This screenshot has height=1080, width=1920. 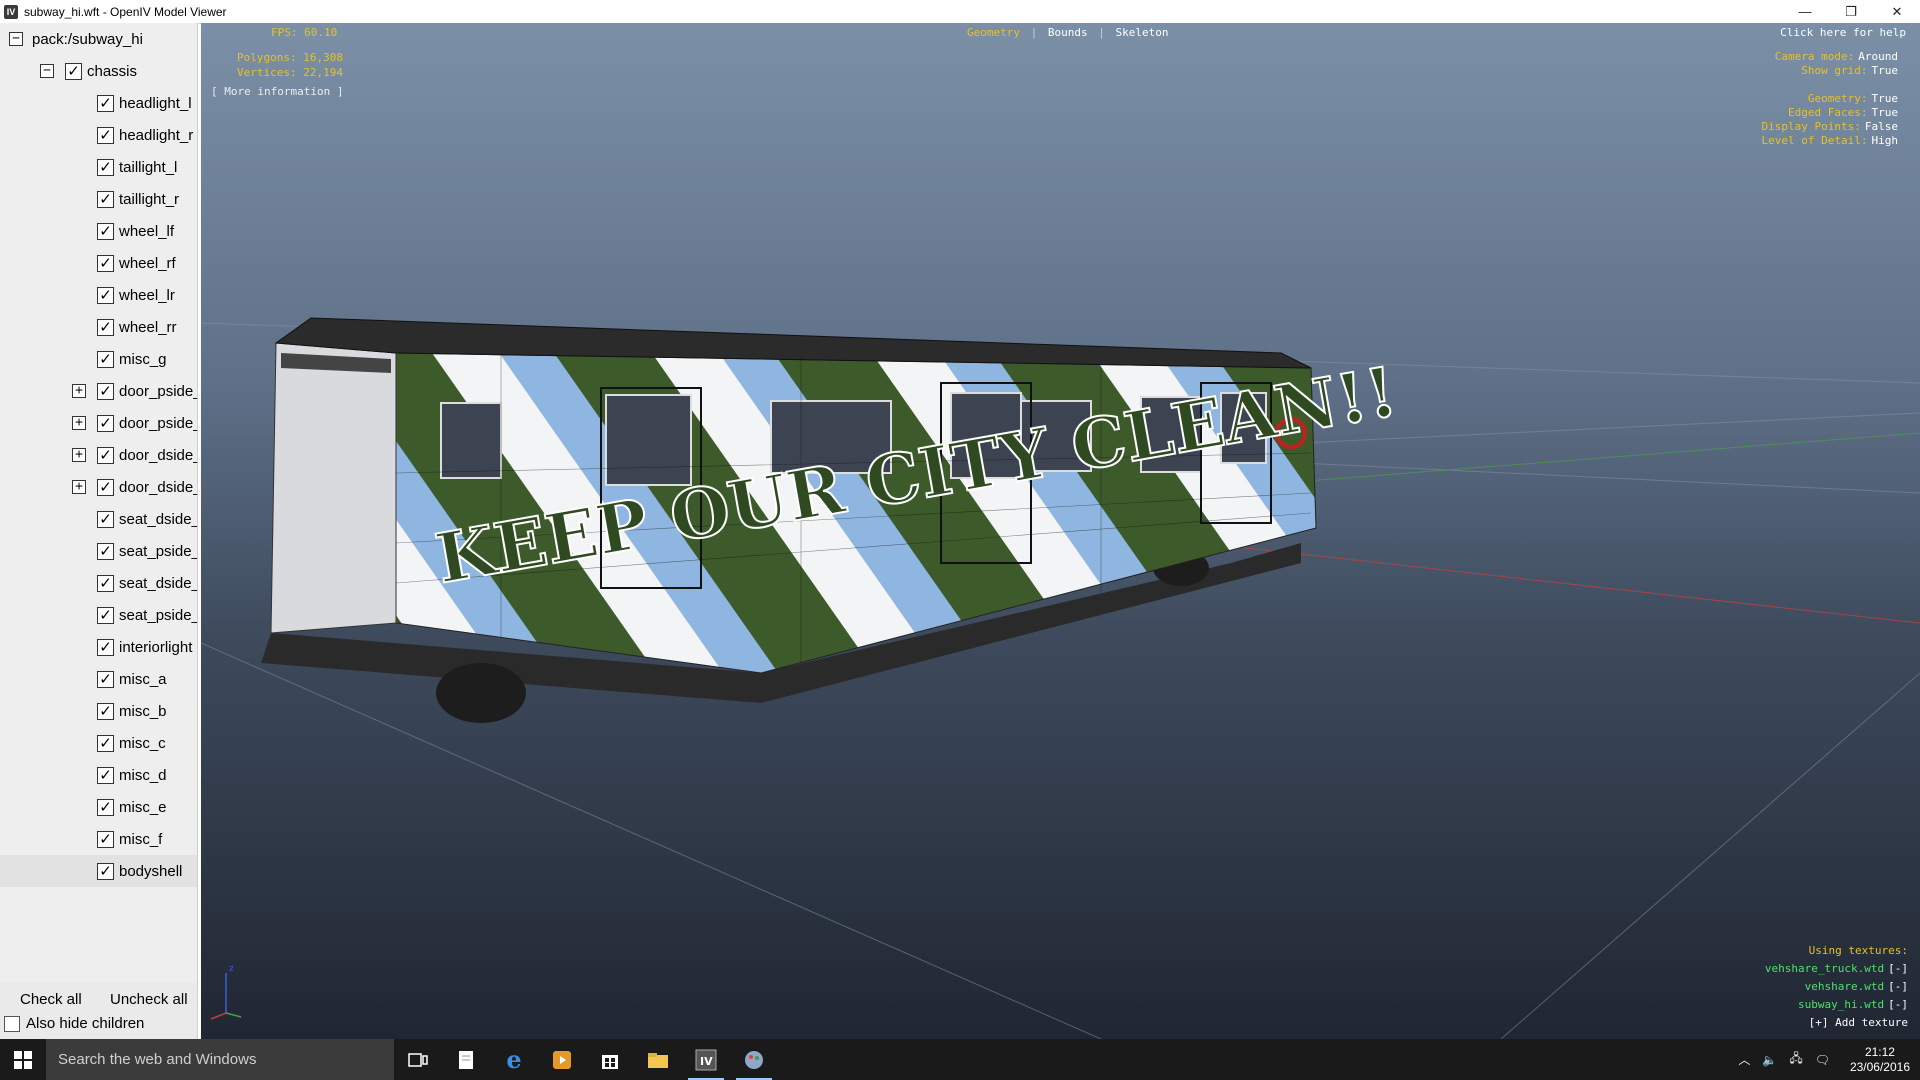 I want to click on more-information-link: [ More information ], so click(x=277, y=91).